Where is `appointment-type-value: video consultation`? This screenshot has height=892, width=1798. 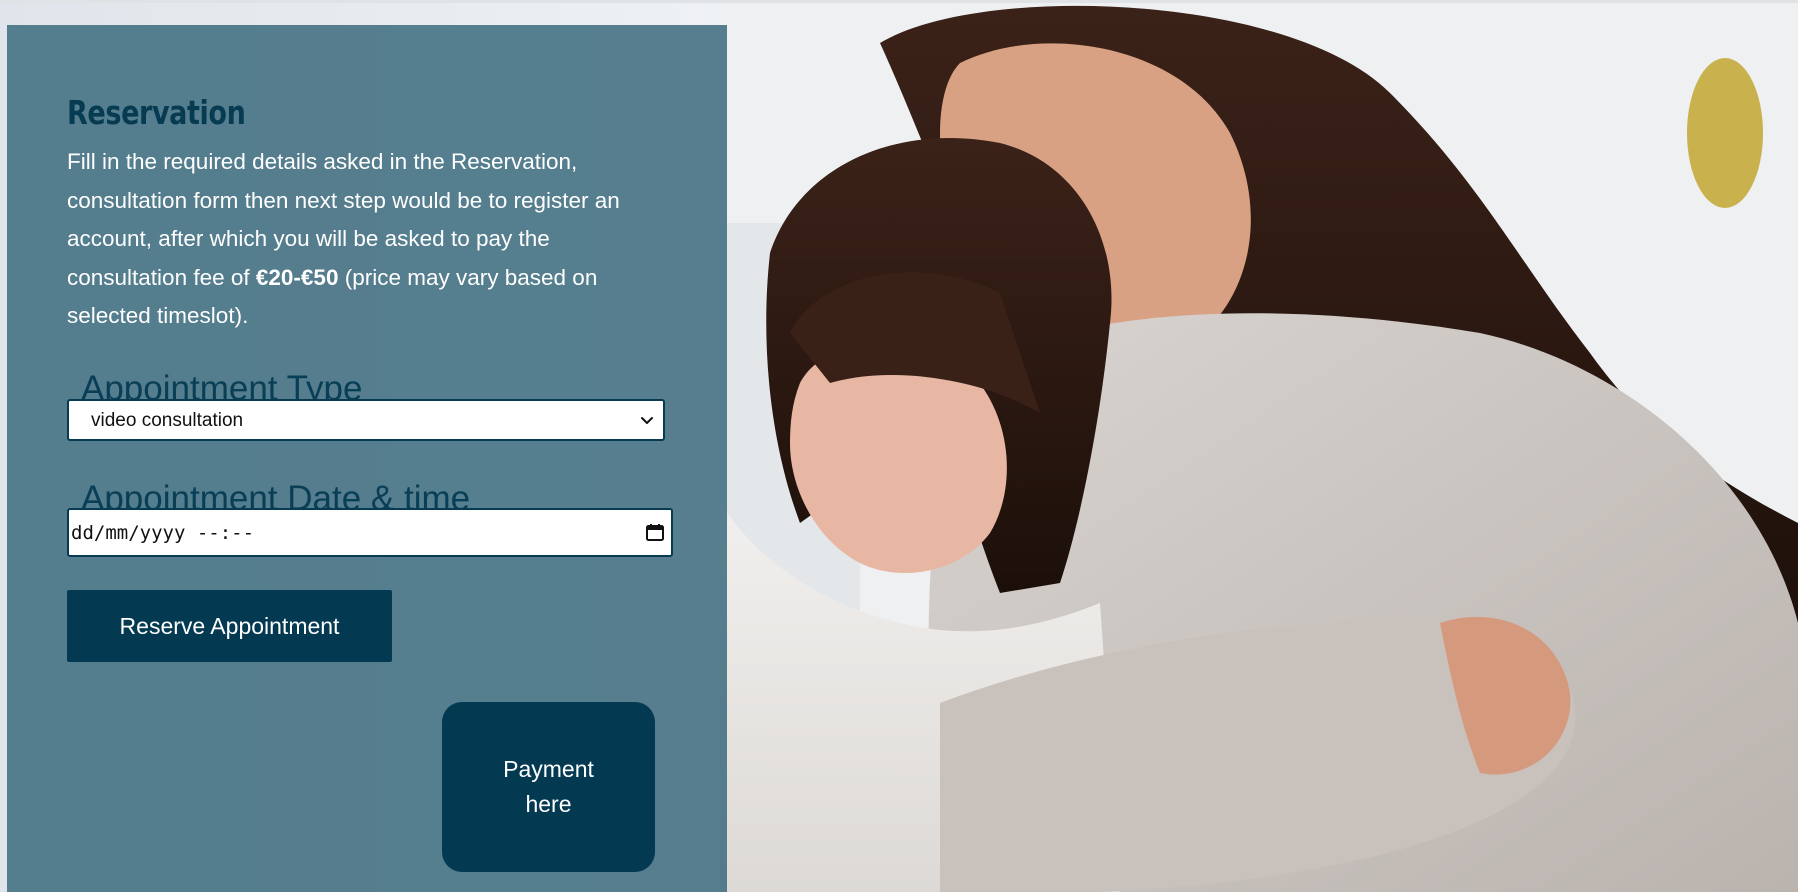 appointment-type-value: video consultation is located at coordinates (167, 420).